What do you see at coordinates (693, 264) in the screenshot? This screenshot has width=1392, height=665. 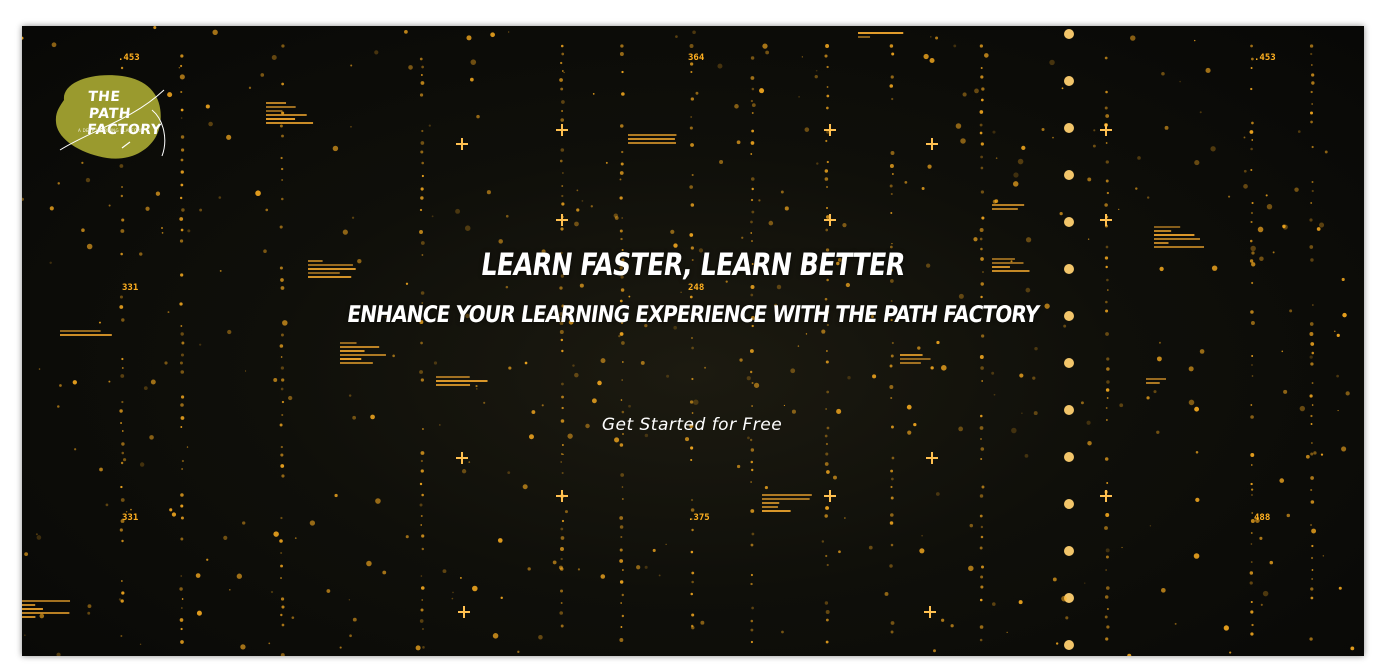 I see `hero-headline: LEARN FASTER, LEARN BETTER` at bounding box center [693, 264].